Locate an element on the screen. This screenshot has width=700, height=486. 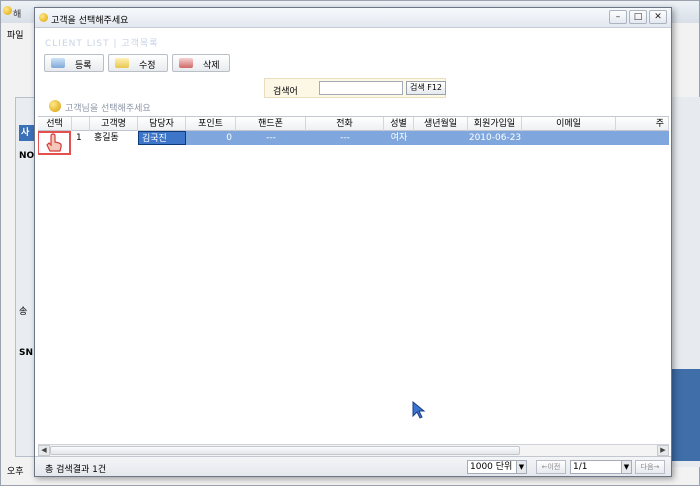
background-title: 해 is located at coordinates (17, 15).